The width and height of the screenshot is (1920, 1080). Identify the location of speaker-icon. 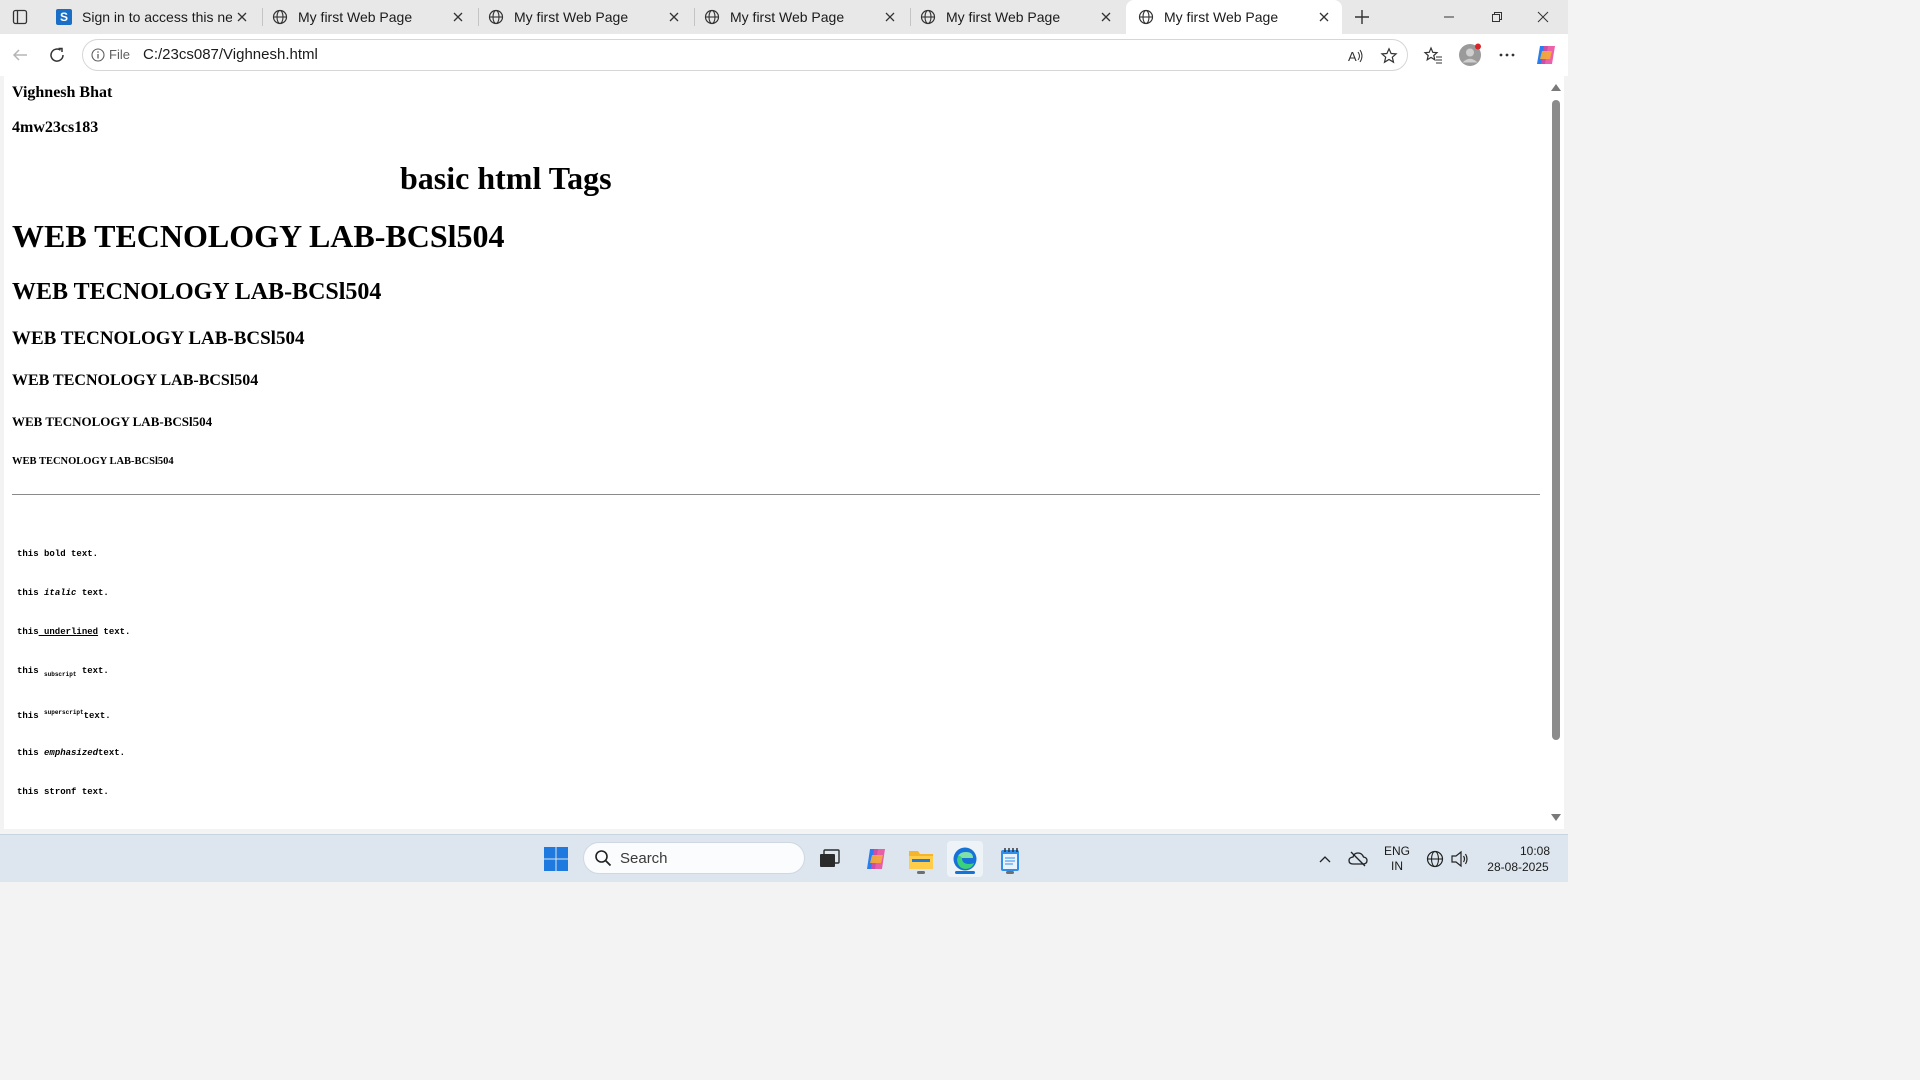
(1459, 859).